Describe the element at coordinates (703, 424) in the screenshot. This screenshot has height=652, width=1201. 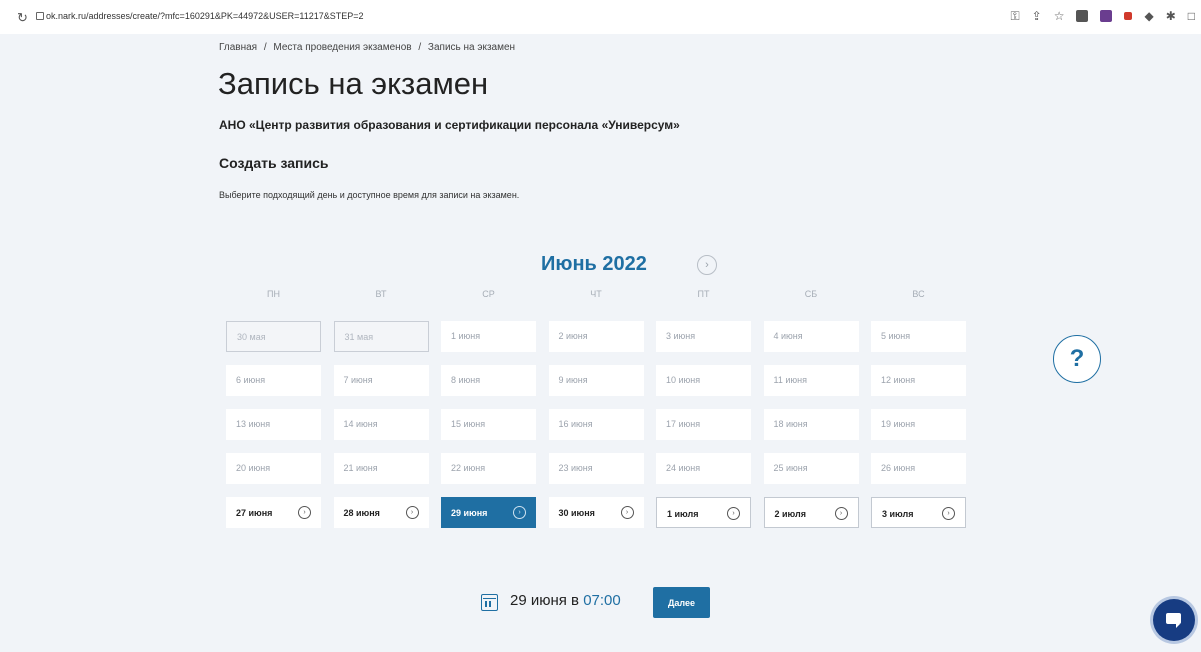
I see `calendar-day: 17 июня` at that location.